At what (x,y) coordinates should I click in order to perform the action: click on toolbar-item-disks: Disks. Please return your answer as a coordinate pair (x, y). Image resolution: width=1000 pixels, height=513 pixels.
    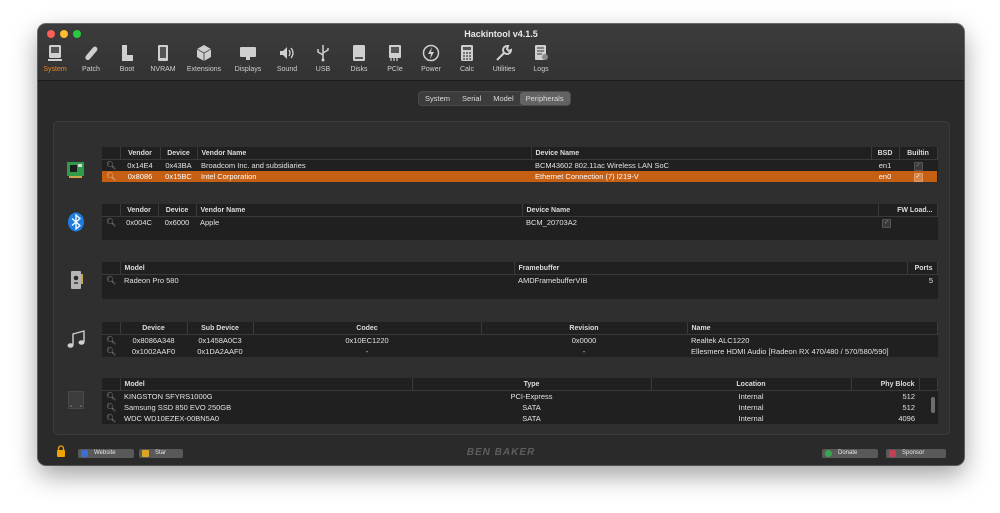
    Looking at the image, I should click on (359, 61).